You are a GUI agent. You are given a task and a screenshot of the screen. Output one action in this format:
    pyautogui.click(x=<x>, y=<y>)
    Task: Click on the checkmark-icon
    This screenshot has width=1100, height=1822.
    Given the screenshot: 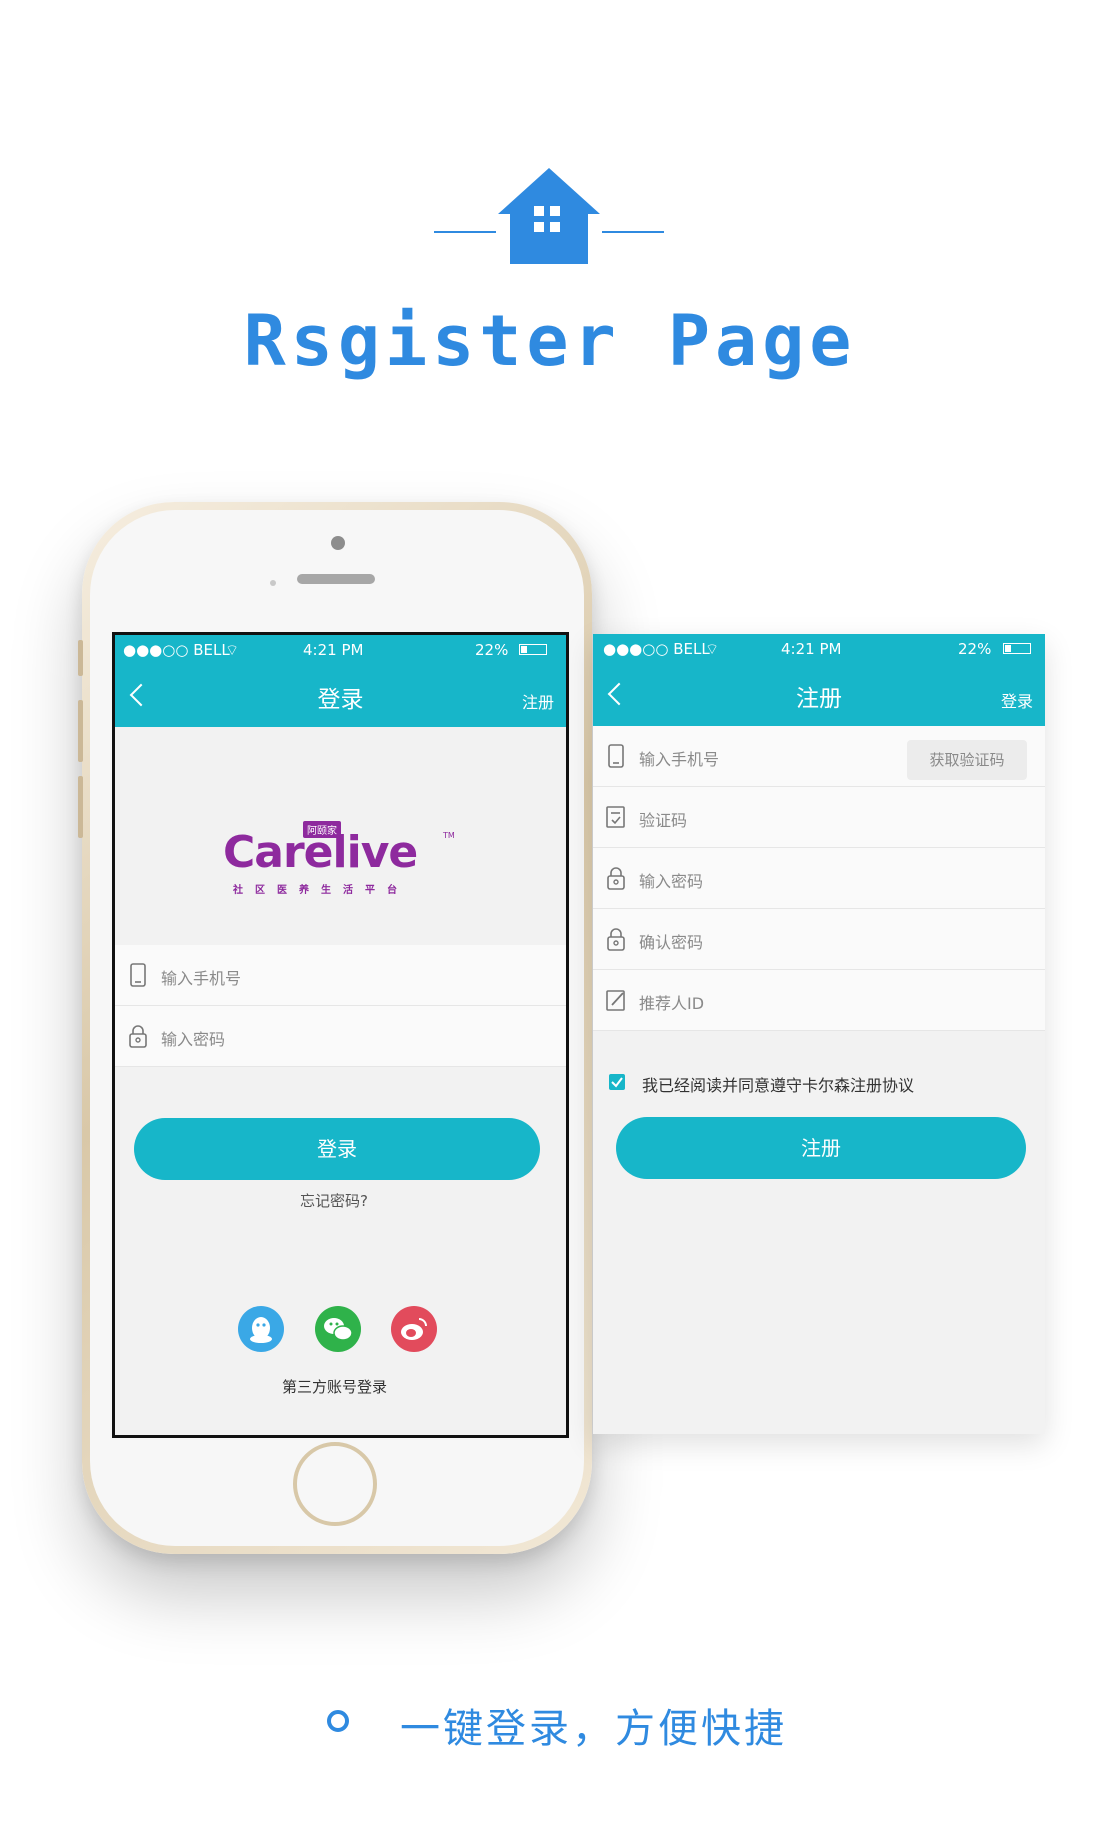 What is the action you would take?
    pyautogui.click(x=617, y=1082)
    